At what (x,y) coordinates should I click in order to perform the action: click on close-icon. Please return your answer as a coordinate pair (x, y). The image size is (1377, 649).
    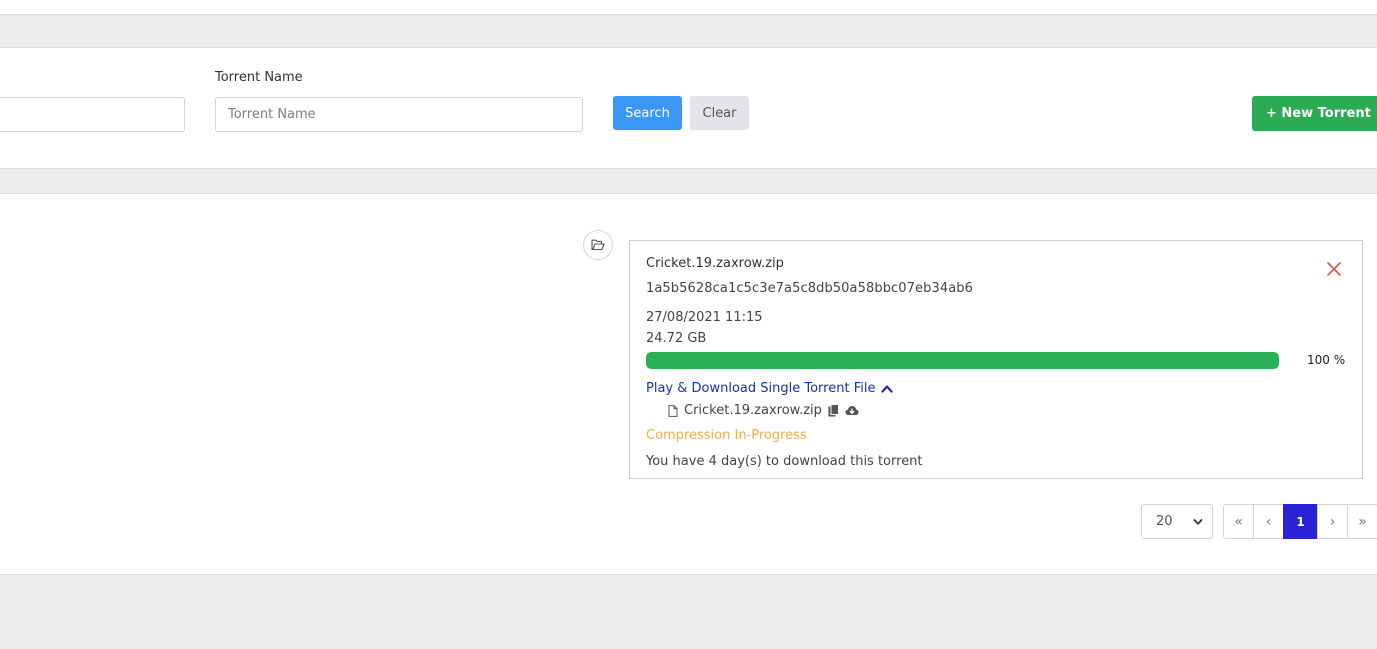
    Looking at the image, I should click on (1334, 269).